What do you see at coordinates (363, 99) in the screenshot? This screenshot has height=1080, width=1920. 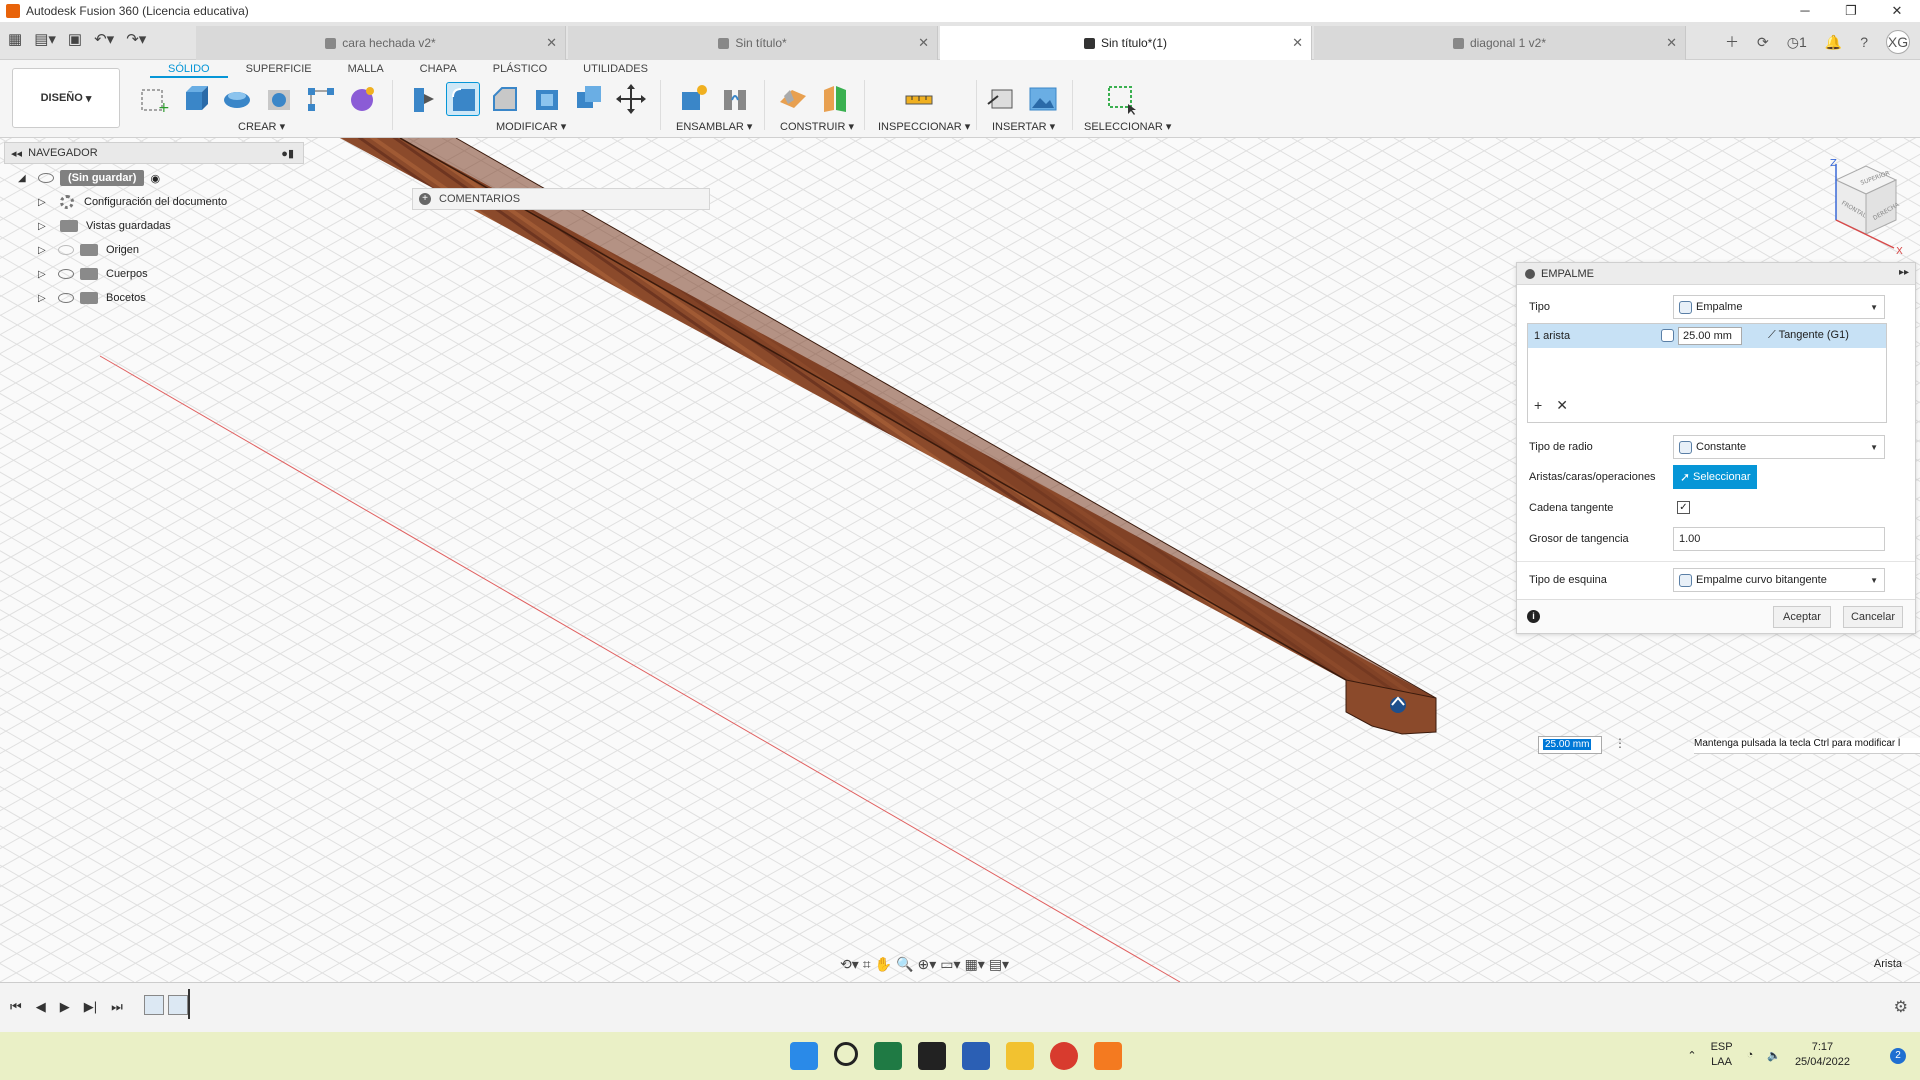 I see `create-form-icon` at bounding box center [363, 99].